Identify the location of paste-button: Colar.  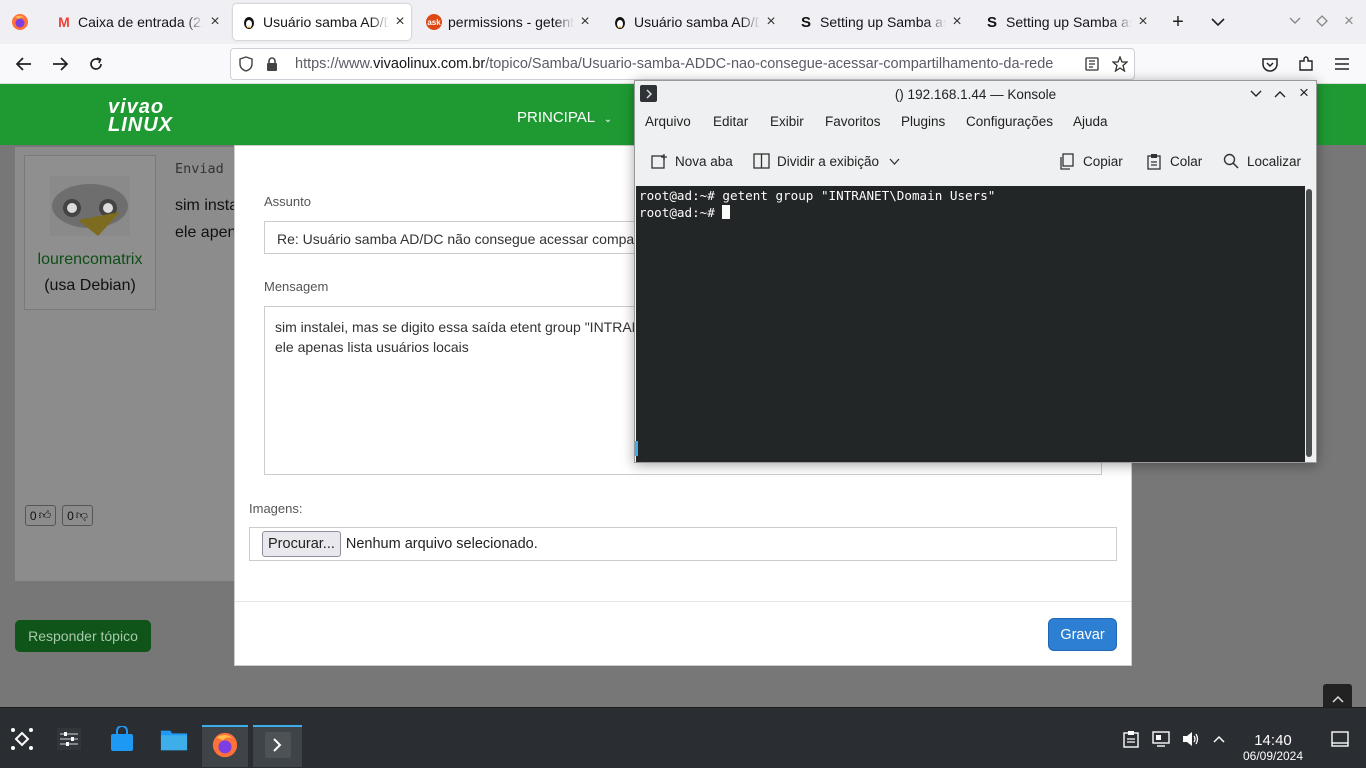
(1174, 161).